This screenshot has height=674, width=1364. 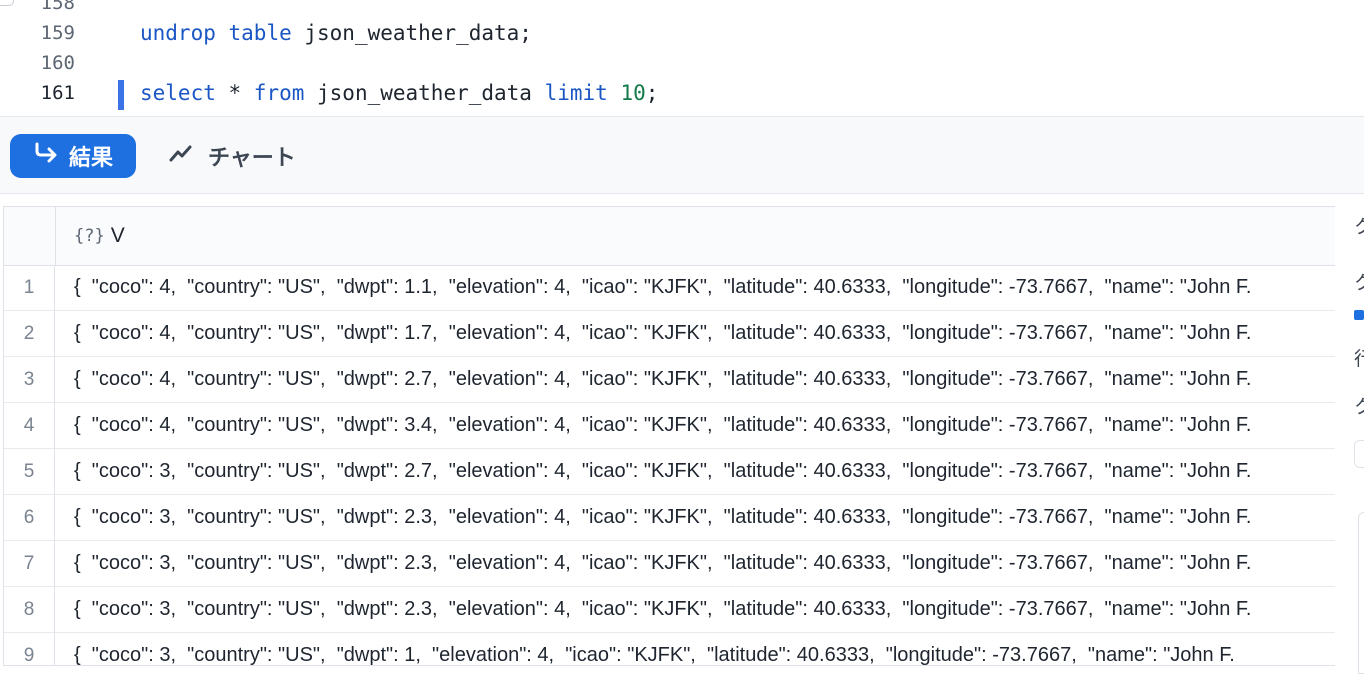 What do you see at coordinates (1359, 407) in the screenshot?
I see `side-label-4: ク` at bounding box center [1359, 407].